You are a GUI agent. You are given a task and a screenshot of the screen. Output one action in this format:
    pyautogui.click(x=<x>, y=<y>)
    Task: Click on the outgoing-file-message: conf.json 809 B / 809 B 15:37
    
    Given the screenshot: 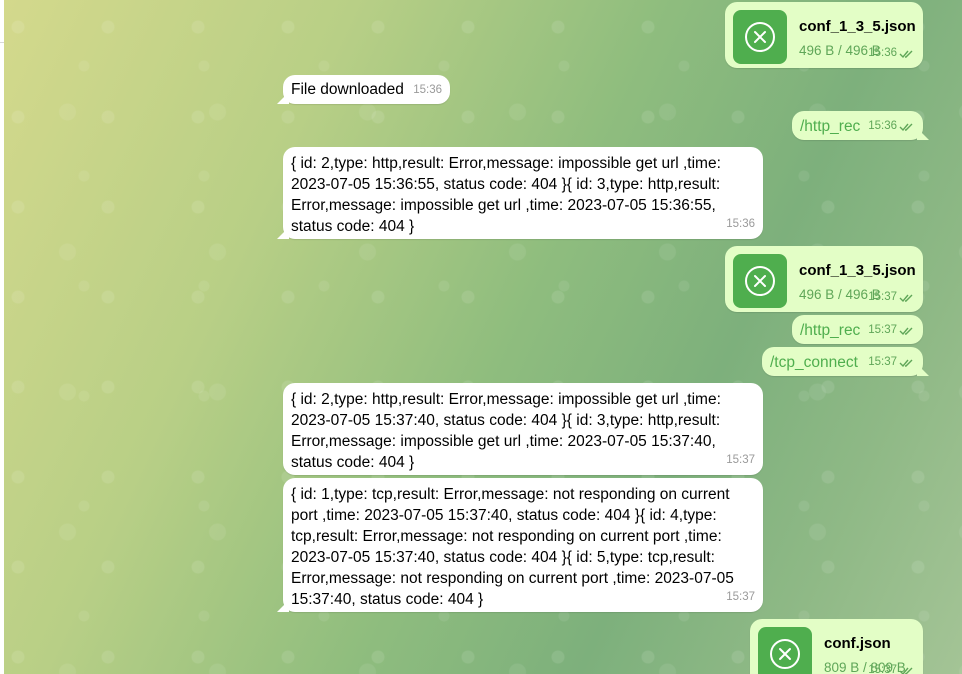 What is the action you would take?
    pyautogui.click(x=836, y=646)
    